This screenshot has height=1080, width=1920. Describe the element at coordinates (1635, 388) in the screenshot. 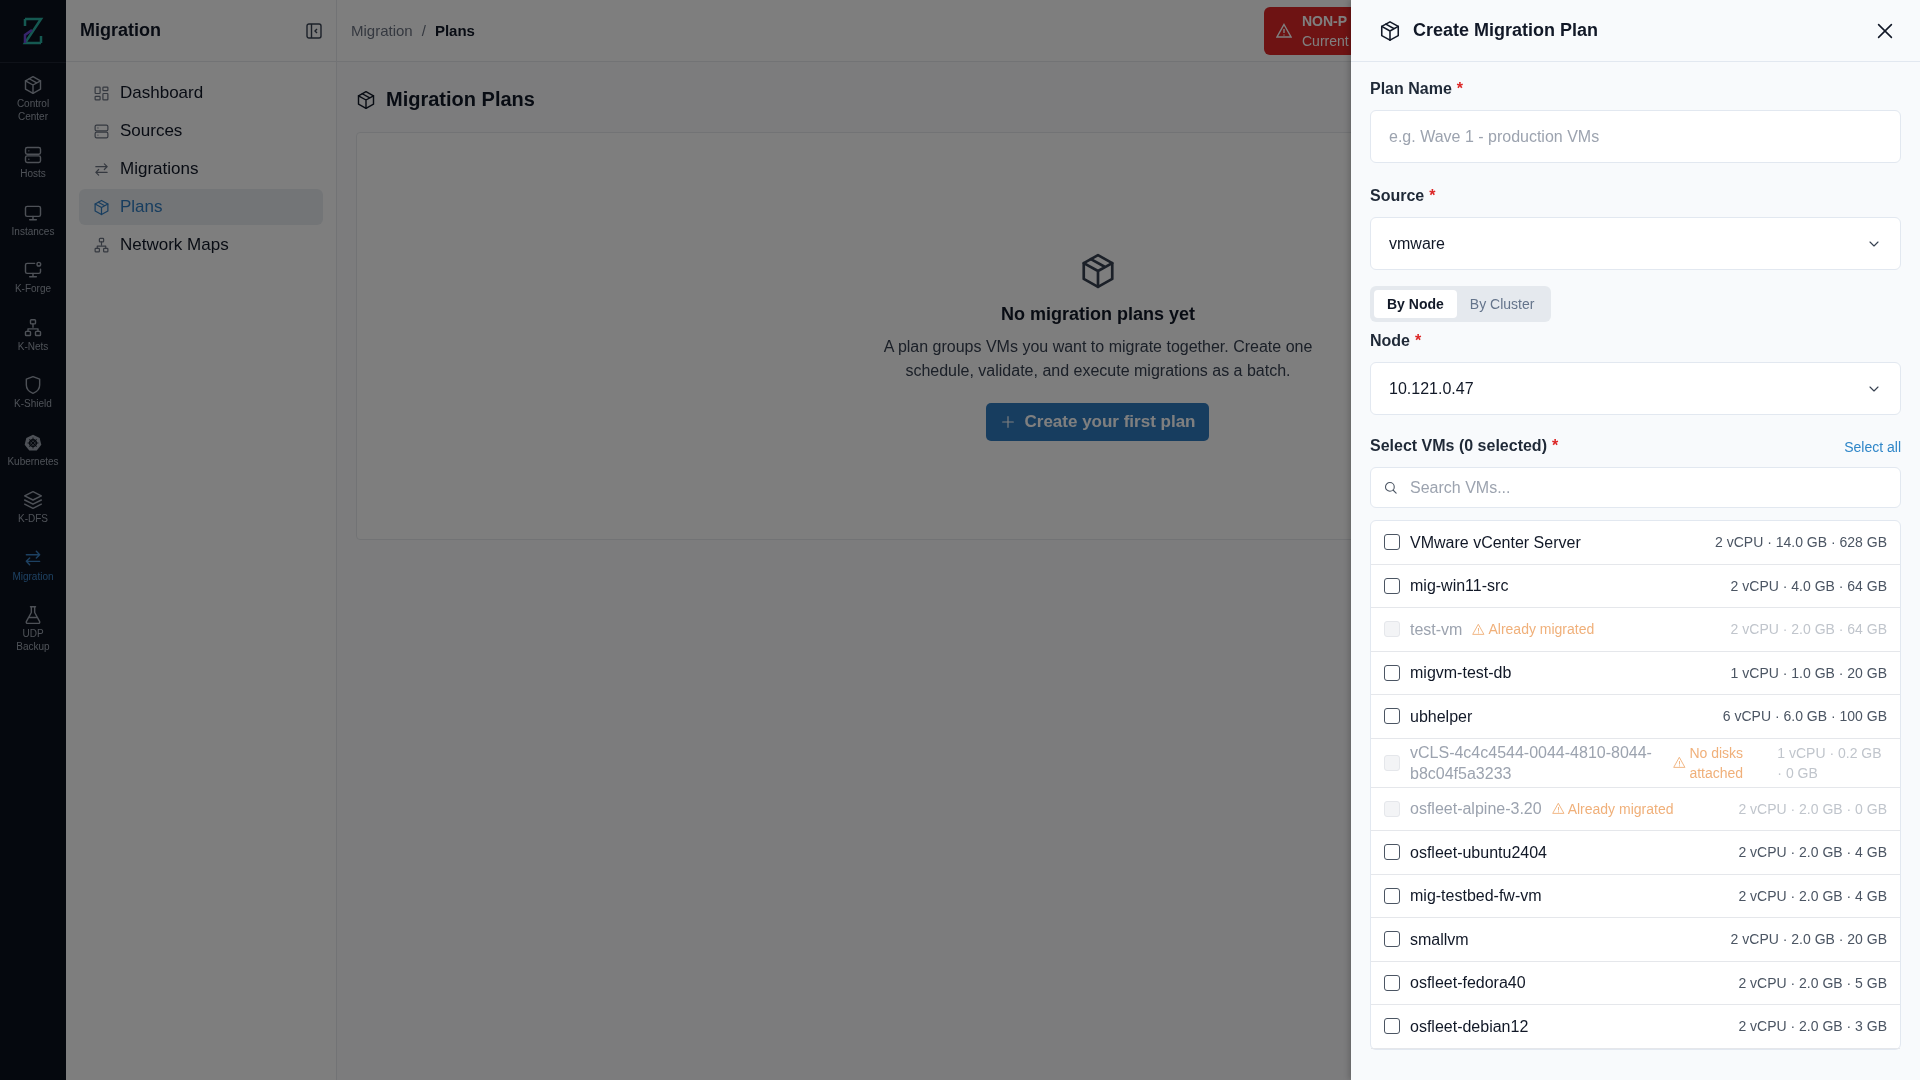

I see `node-select: 10.121.0.47` at that location.